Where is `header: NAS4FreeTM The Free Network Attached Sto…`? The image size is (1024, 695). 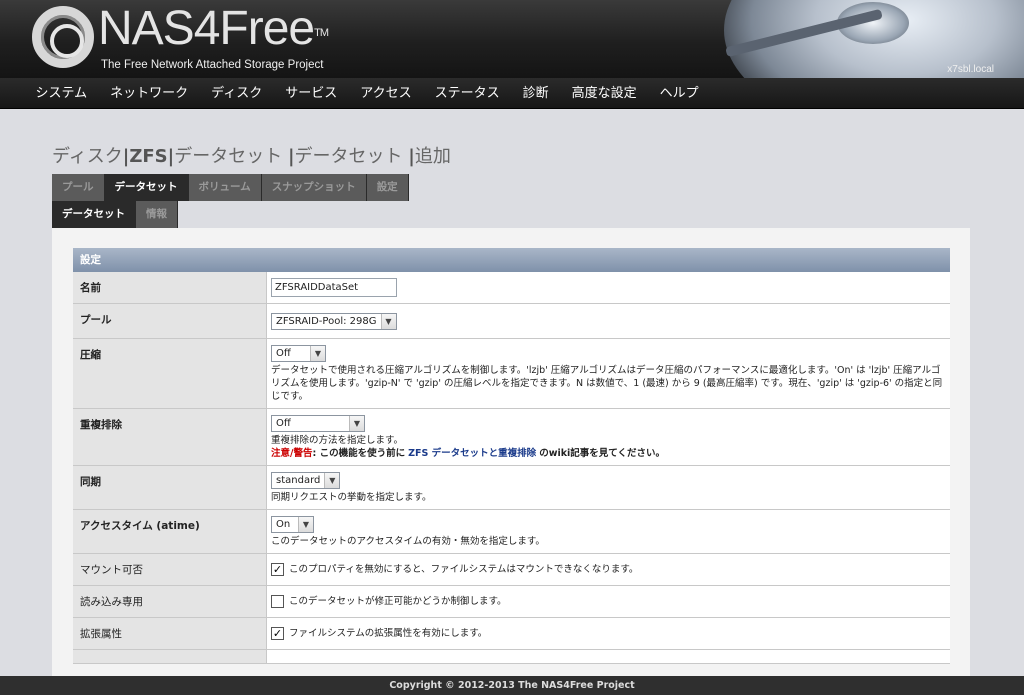
header: NAS4FreeTM The Free Network Attached Sto… is located at coordinates (512, 39).